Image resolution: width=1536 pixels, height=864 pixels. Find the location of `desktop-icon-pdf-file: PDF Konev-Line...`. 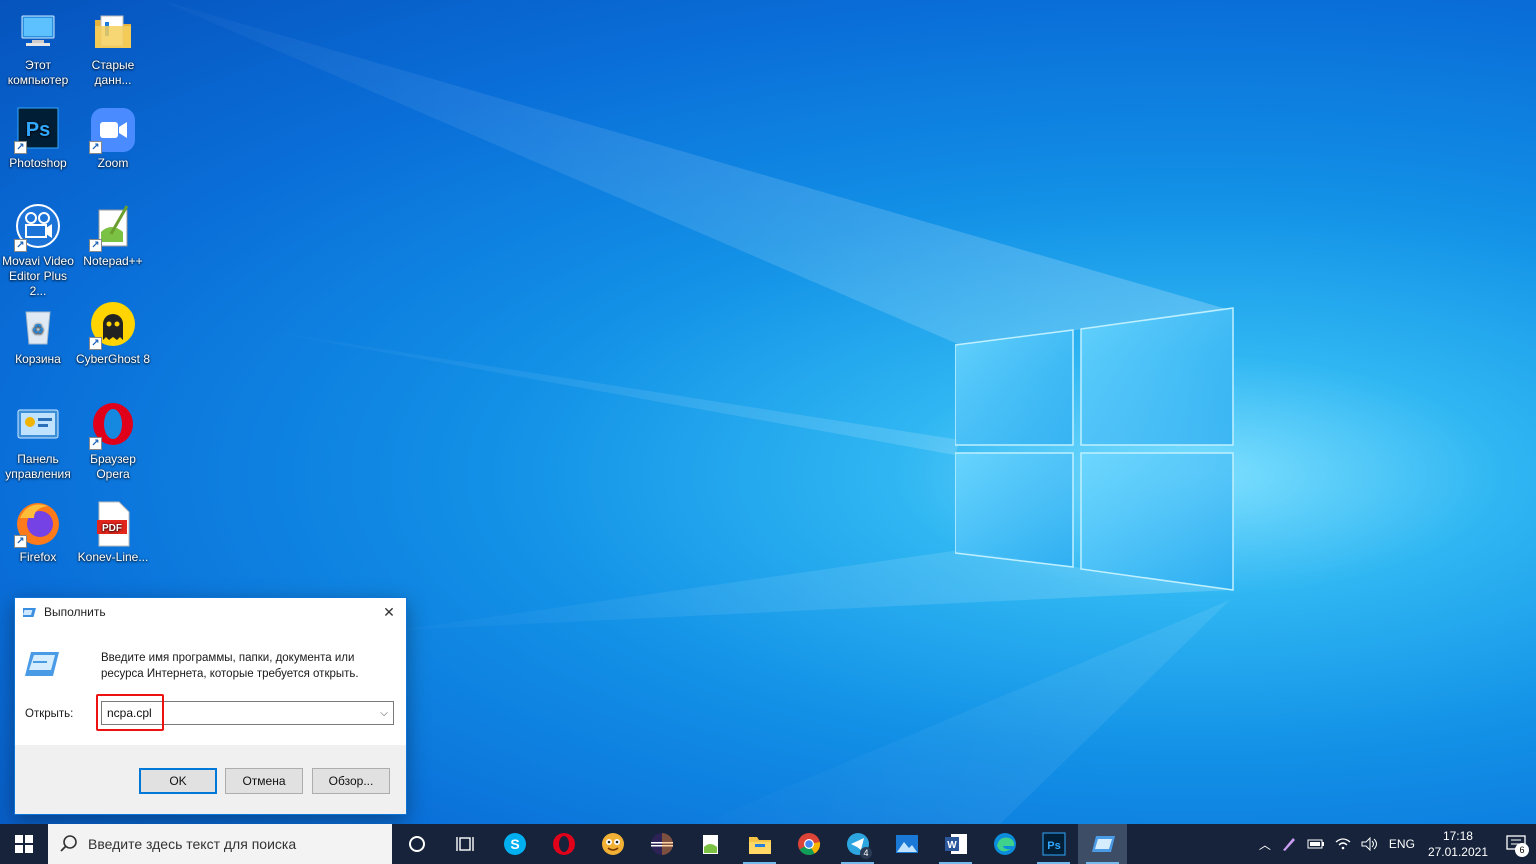

desktop-icon-pdf-file: PDF Konev-Line... is located at coordinates (113, 532).